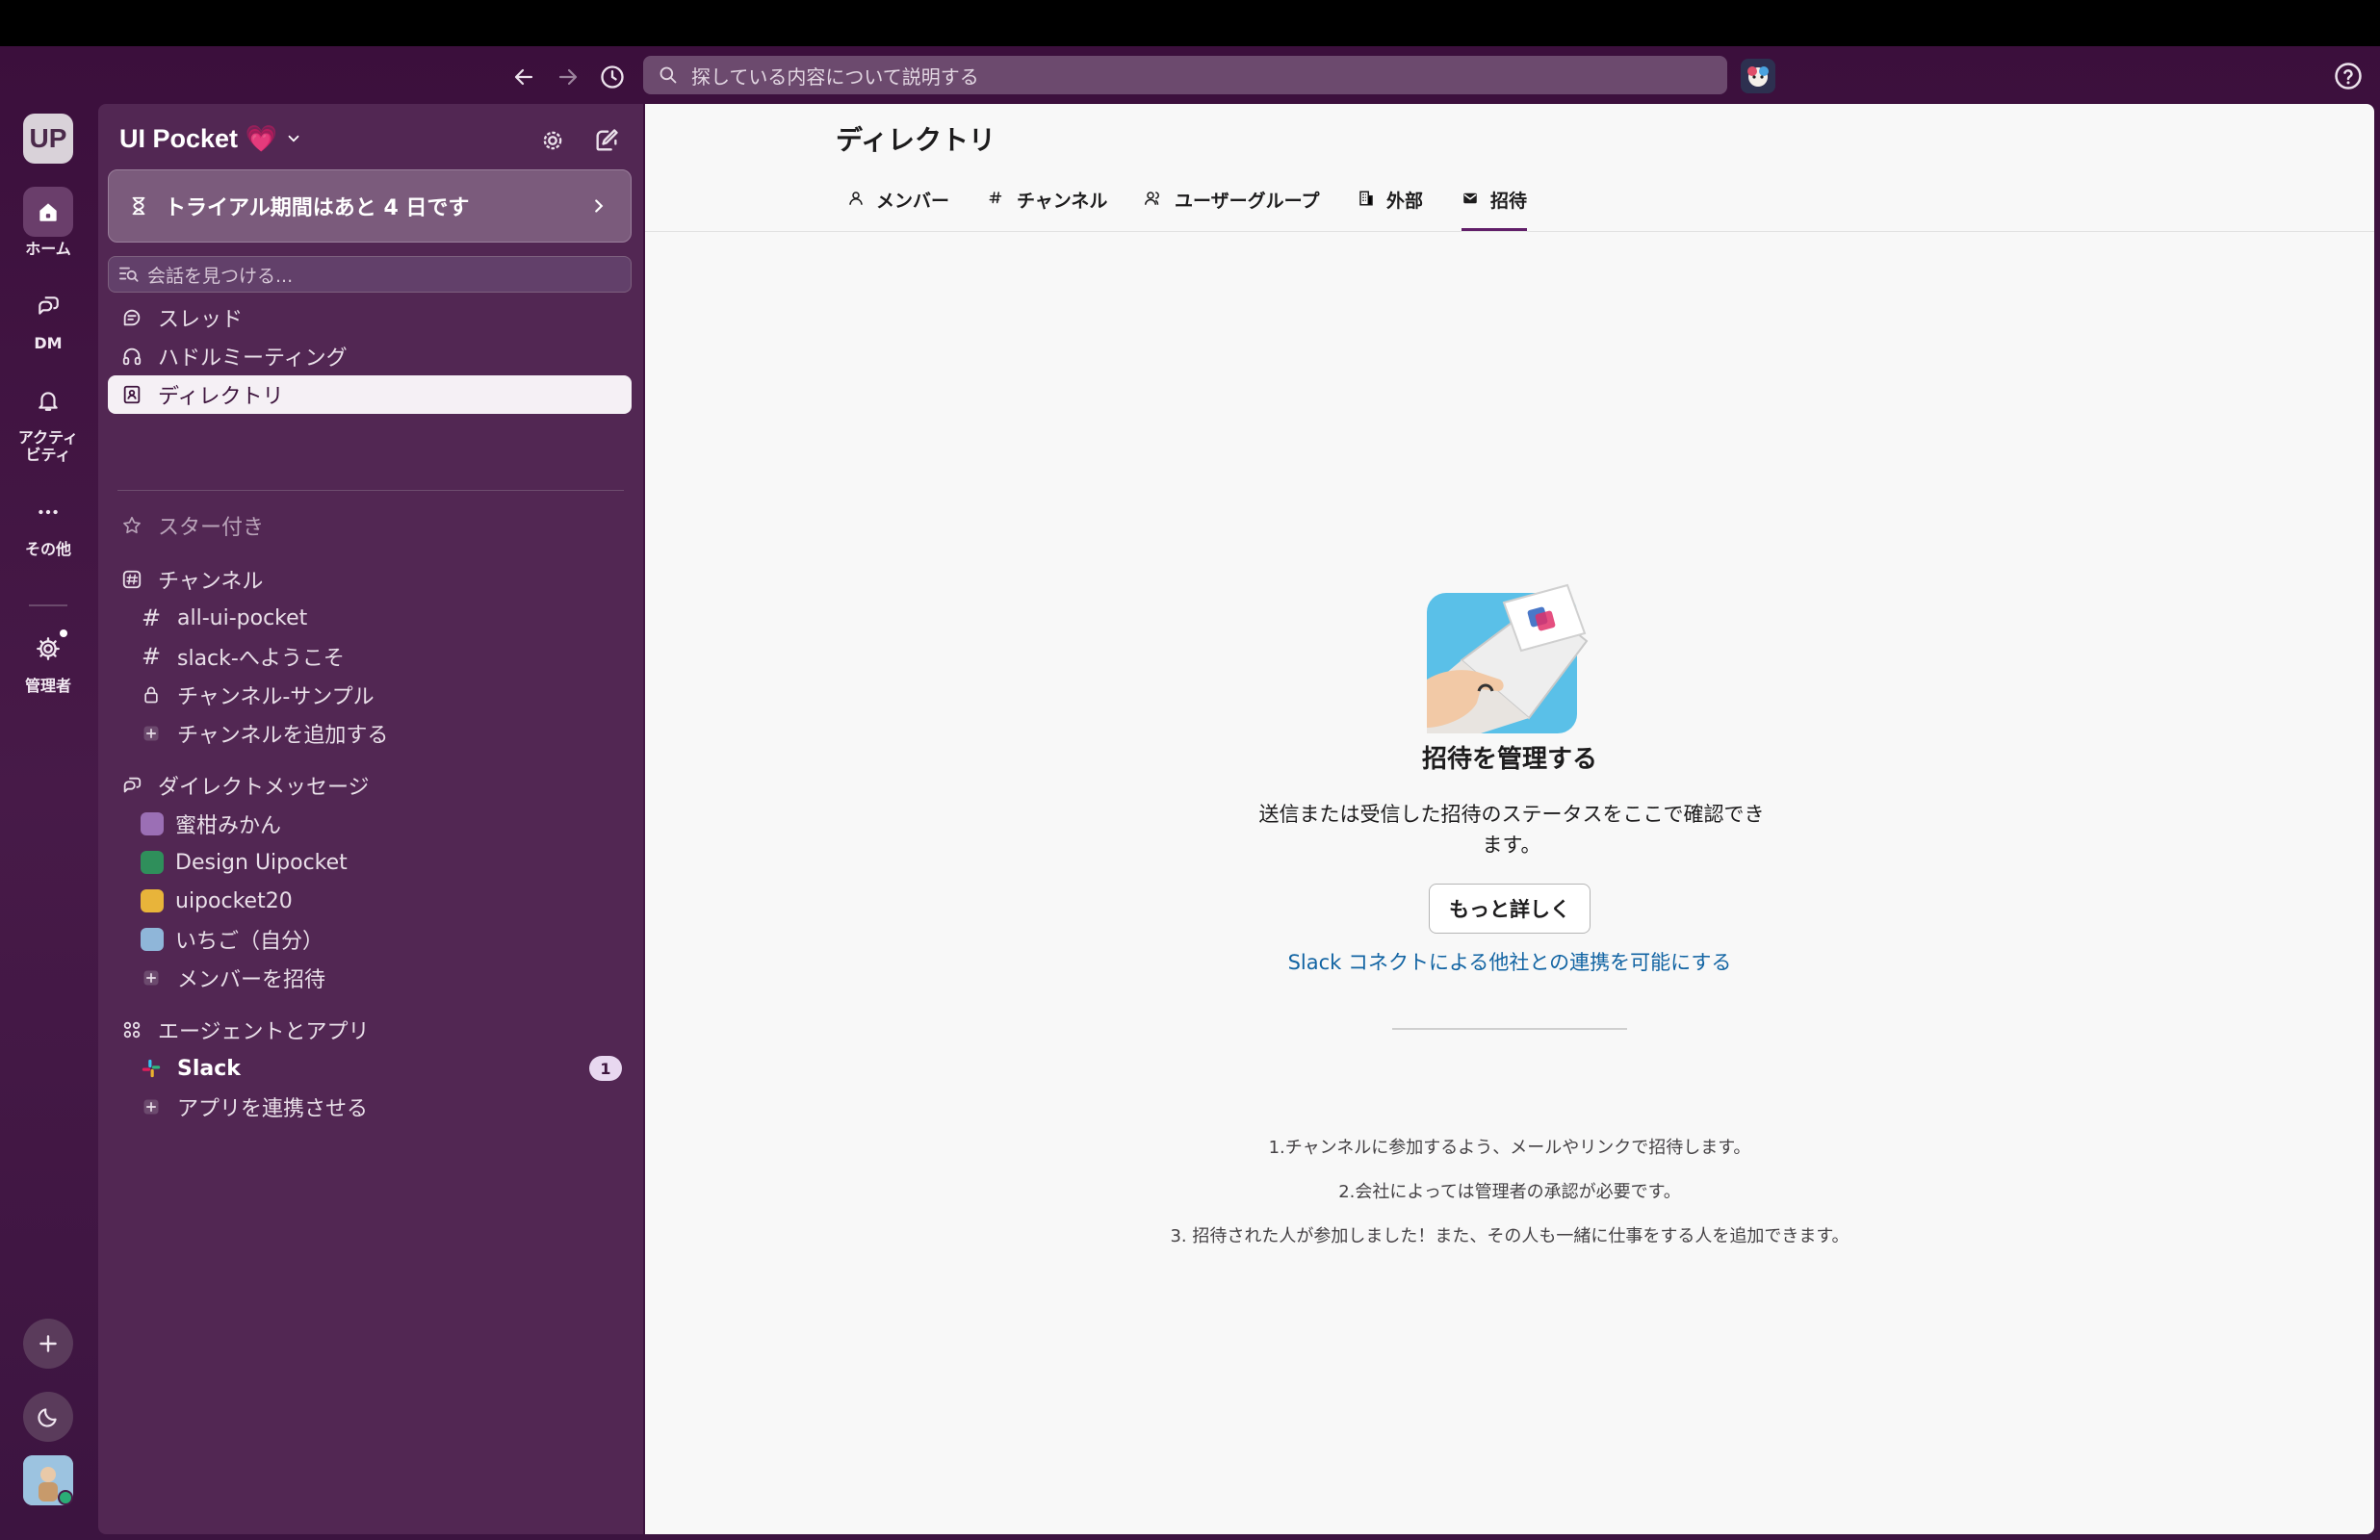  I want to click on trial-text: トライアル期間はあと 4 日です, so click(318, 208).